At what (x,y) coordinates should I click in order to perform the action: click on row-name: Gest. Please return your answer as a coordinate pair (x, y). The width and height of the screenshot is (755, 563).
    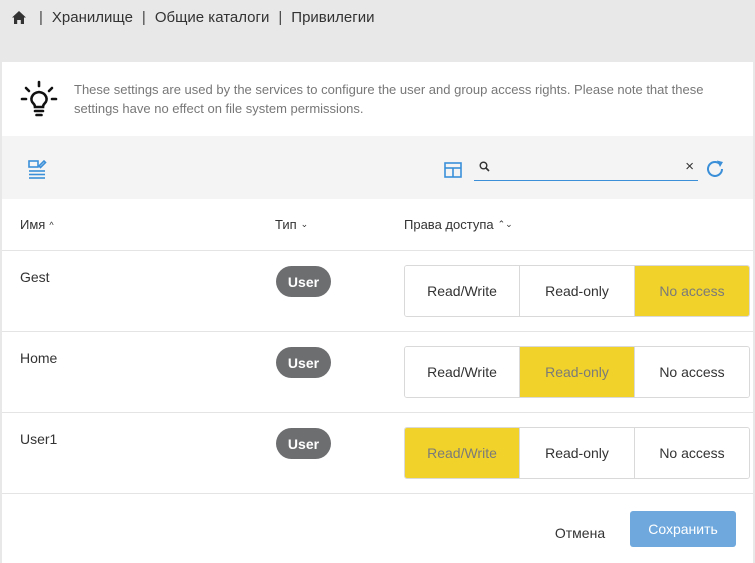
    Looking at the image, I should click on (35, 277).